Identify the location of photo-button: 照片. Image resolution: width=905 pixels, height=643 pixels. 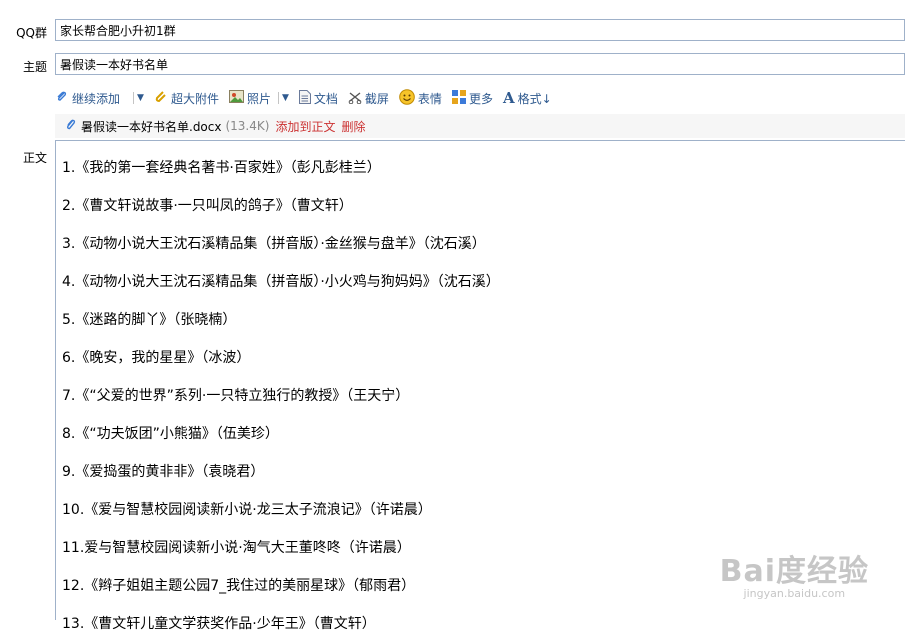
(249, 98).